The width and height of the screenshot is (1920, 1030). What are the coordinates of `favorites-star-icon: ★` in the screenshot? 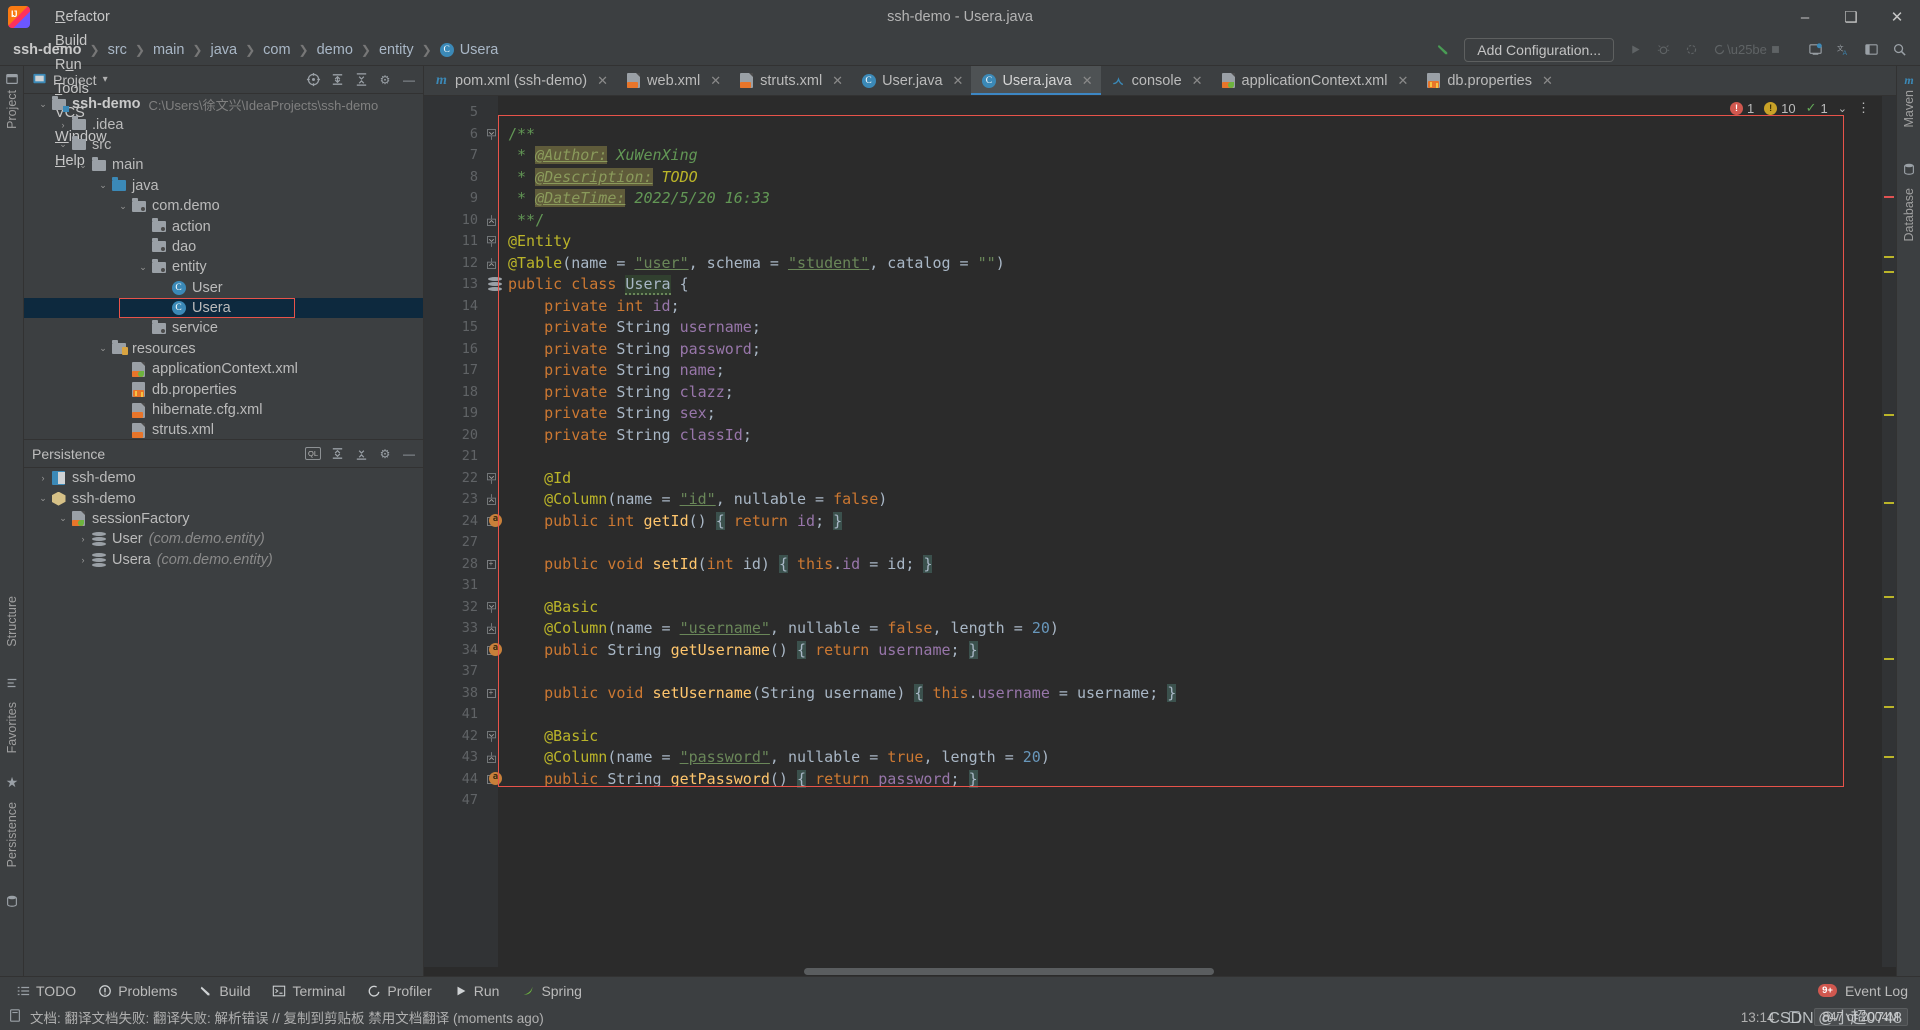 It's located at (12, 782).